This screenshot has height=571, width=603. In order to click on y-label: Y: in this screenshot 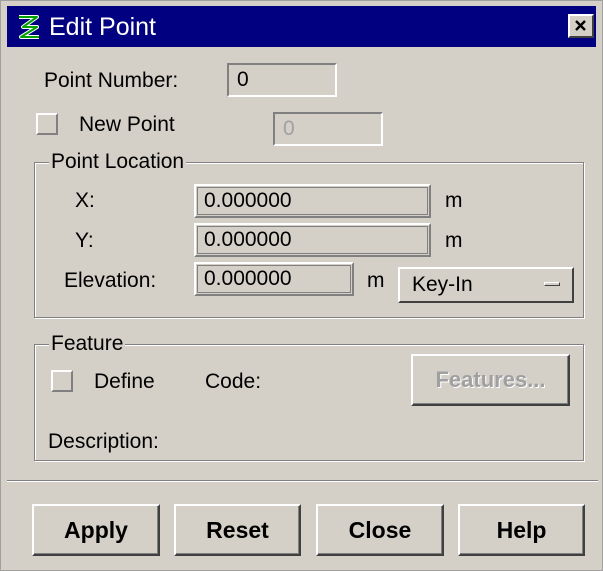, I will do `click(84, 240)`.